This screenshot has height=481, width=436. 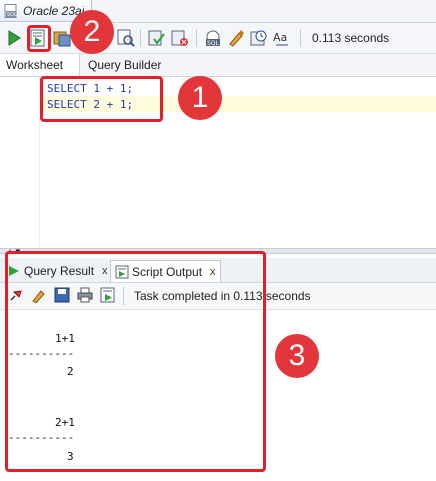 What do you see at coordinates (92, 32) in the screenshot?
I see `annotation-badge-2: 2` at bounding box center [92, 32].